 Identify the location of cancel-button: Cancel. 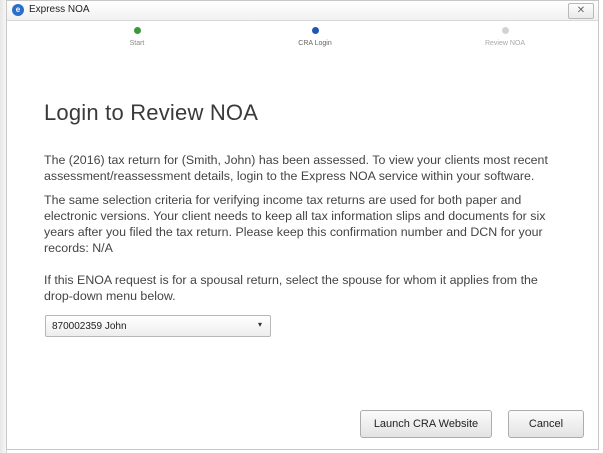
(546, 424).